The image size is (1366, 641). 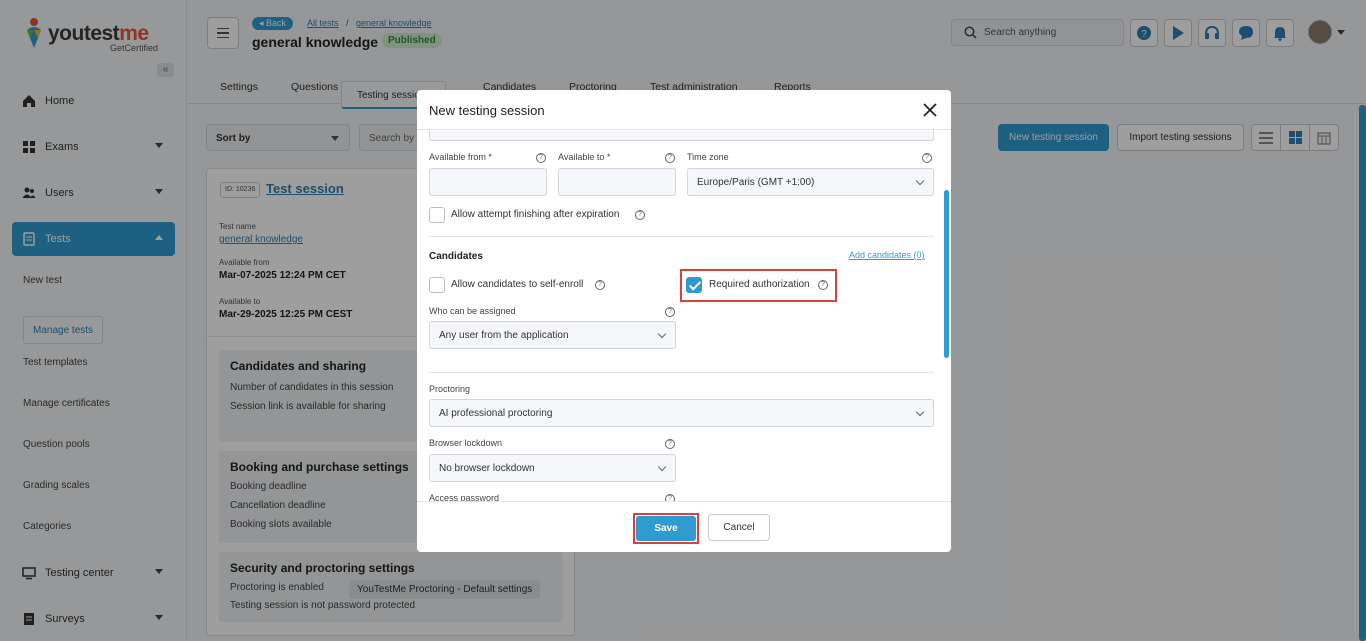 I want to click on dialog-header: New testing session, so click(x=684, y=110).